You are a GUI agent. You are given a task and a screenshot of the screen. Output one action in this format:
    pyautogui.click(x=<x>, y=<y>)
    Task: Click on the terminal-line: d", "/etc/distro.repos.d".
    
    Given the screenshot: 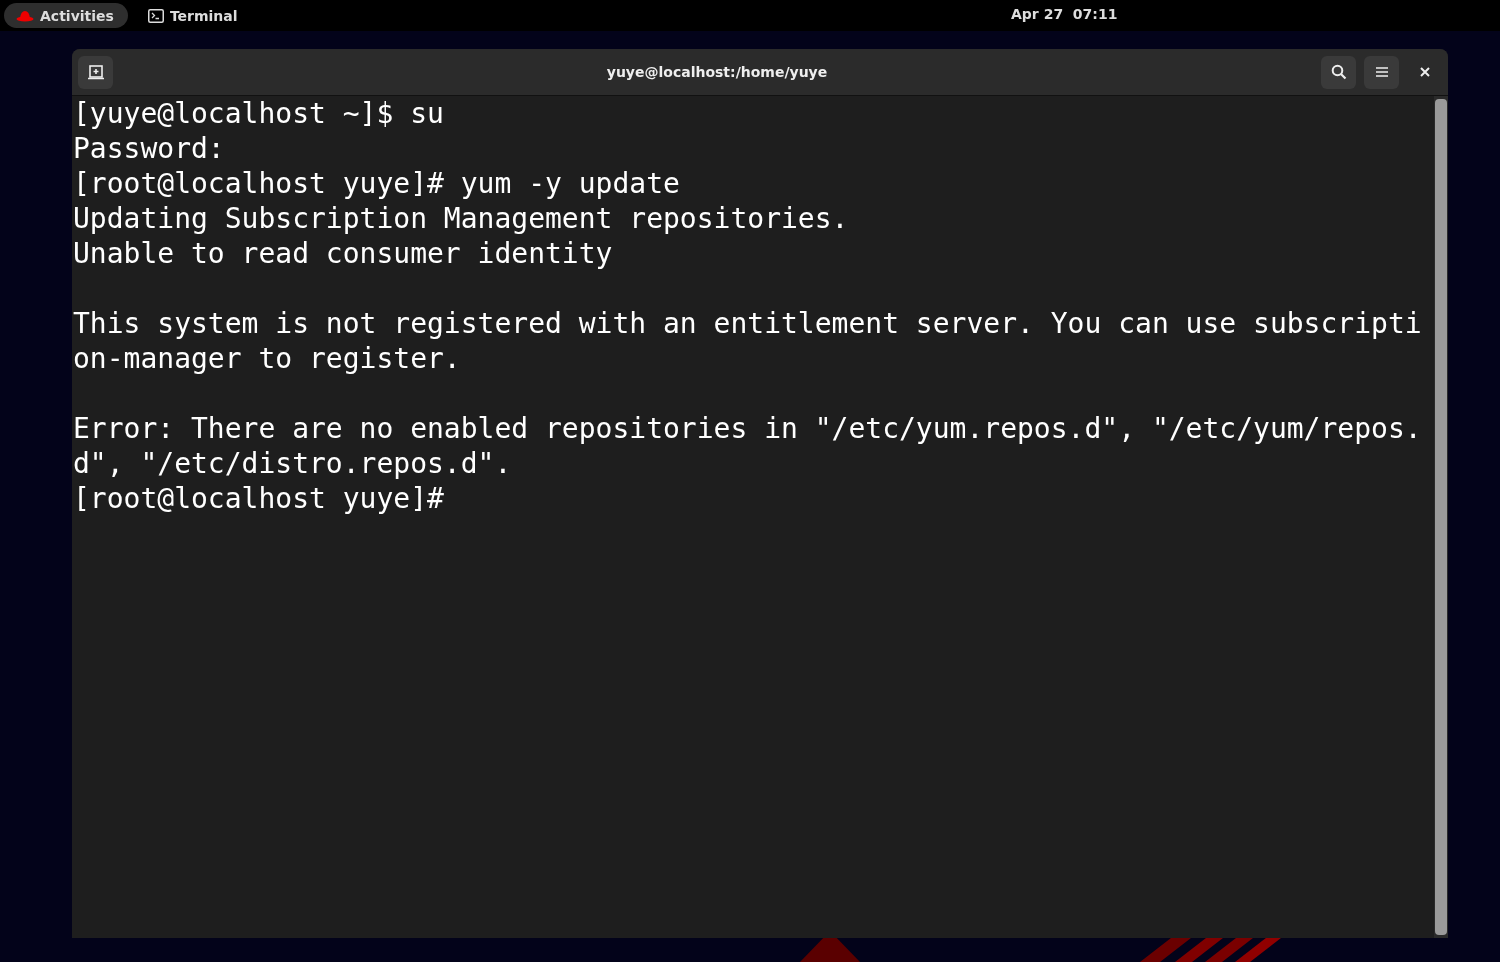 What is the action you would take?
    pyautogui.click(x=292, y=463)
    